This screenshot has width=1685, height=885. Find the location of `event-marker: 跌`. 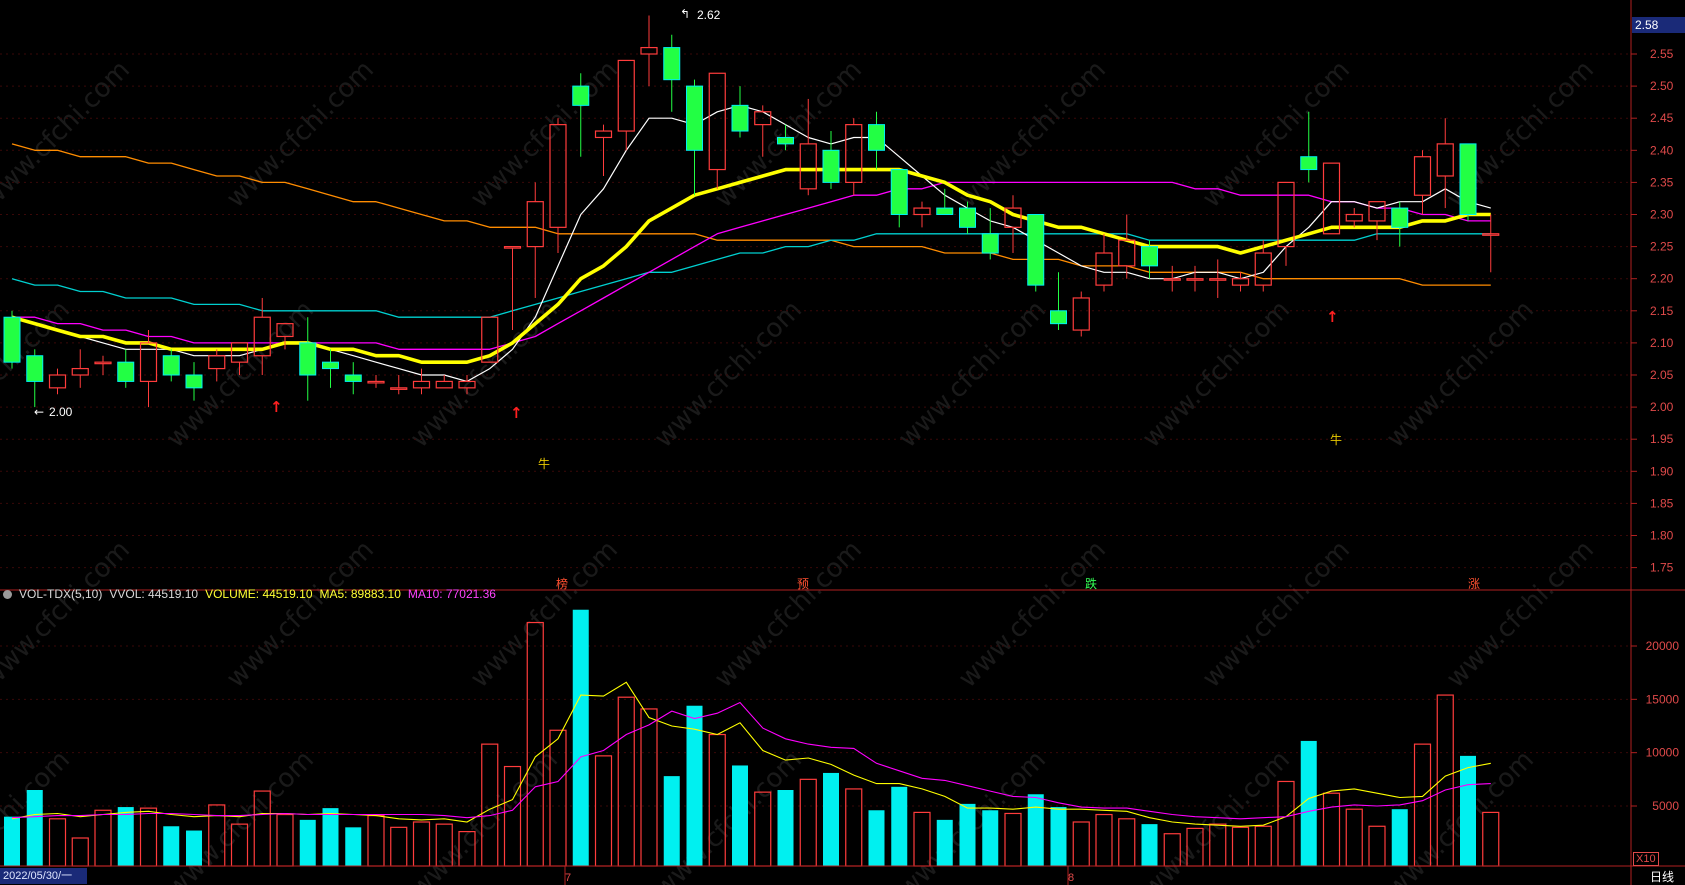

event-marker: 跌 is located at coordinates (1091, 583).